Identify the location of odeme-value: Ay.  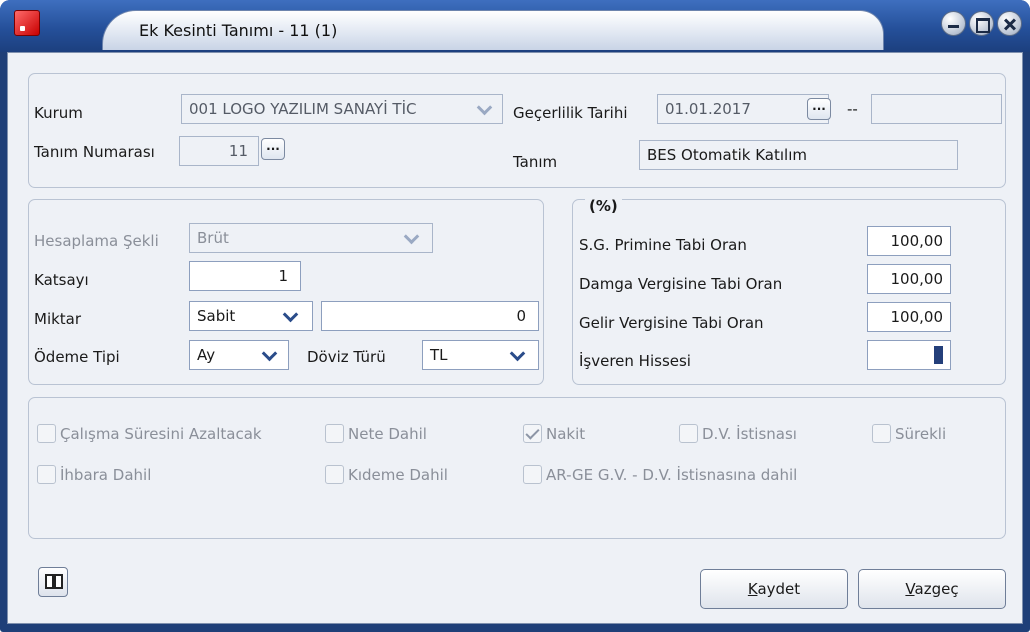
(206, 355).